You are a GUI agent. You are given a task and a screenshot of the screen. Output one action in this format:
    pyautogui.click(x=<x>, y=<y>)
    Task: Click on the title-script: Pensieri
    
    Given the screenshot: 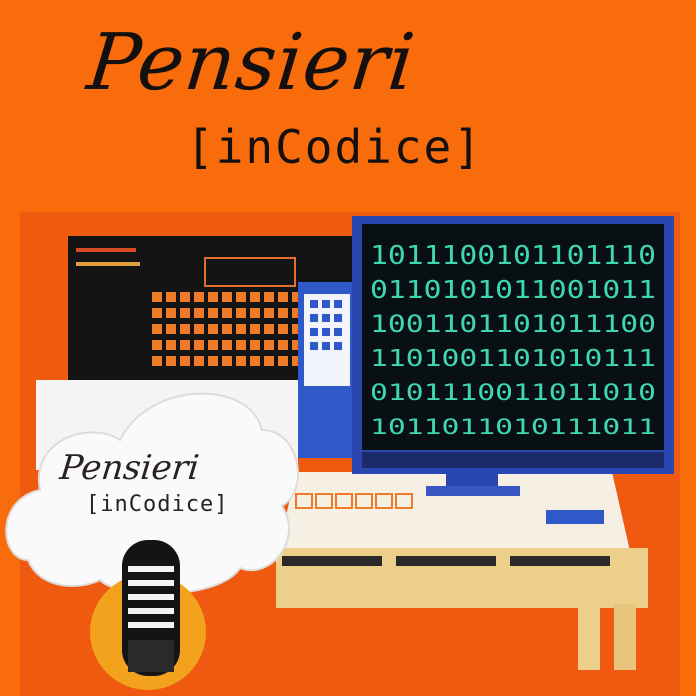 What is the action you would take?
    pyautogui.click(x=251, y=63)
    